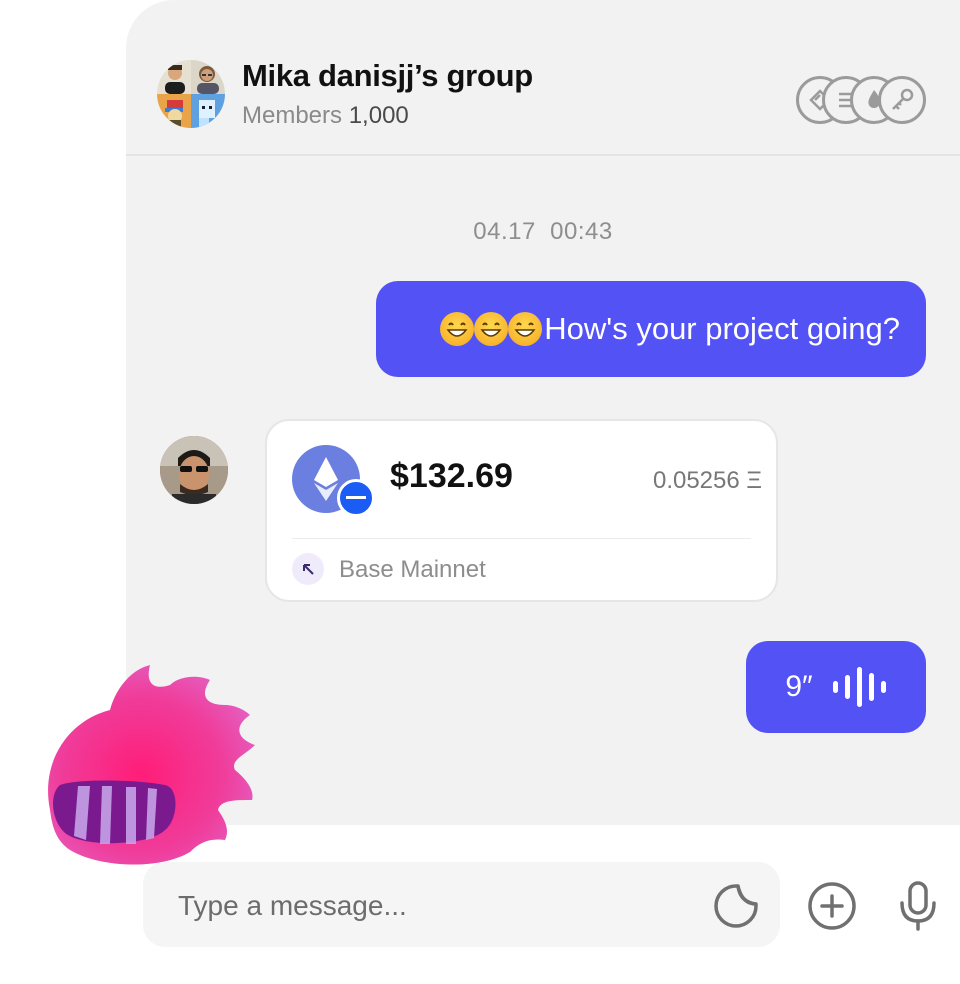 Image resolution: width=960 pixels, height=984 pixels. What do you see at coordinates (707, 480) in the screenshot?
I see `crypto-amount: 0.05256 Ξ` at bounding box center [707, 480].